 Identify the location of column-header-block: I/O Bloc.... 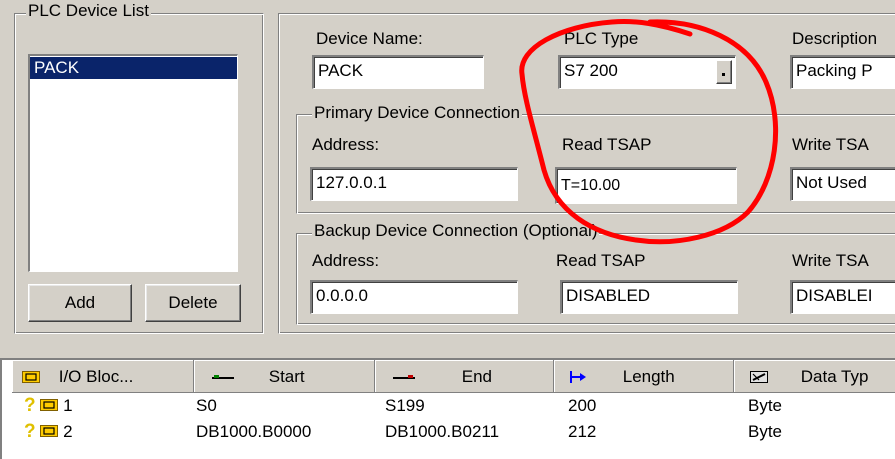
(103, 376).